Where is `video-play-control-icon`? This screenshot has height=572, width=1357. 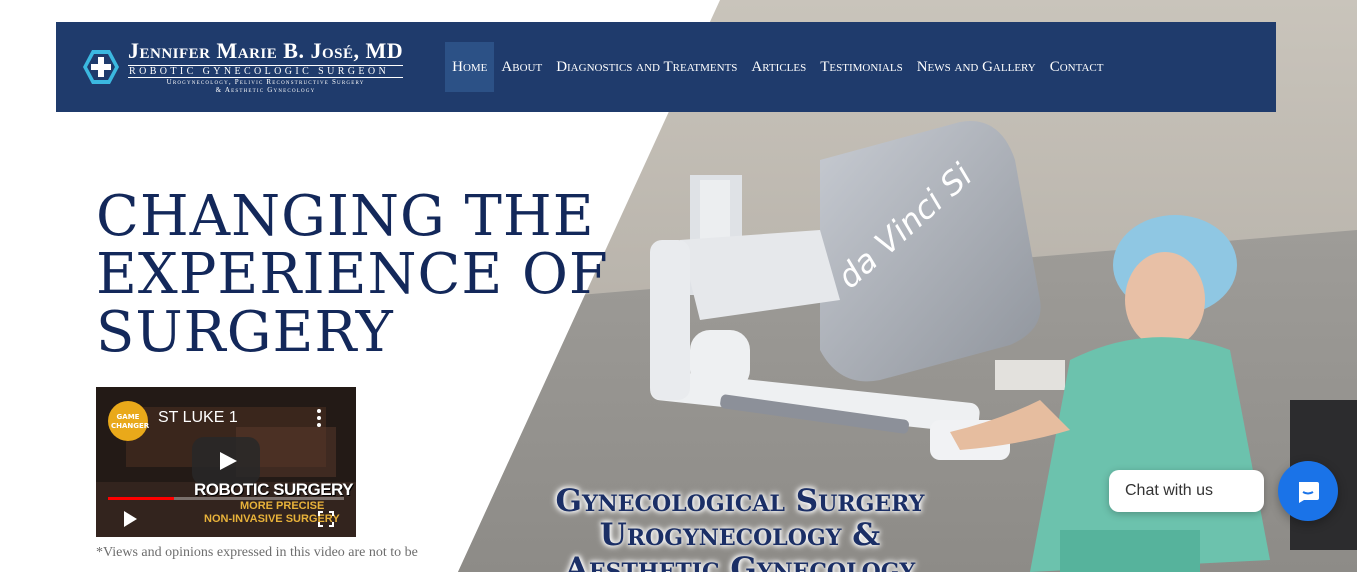 video-play-control-icon is located at coordinates (130, 519).